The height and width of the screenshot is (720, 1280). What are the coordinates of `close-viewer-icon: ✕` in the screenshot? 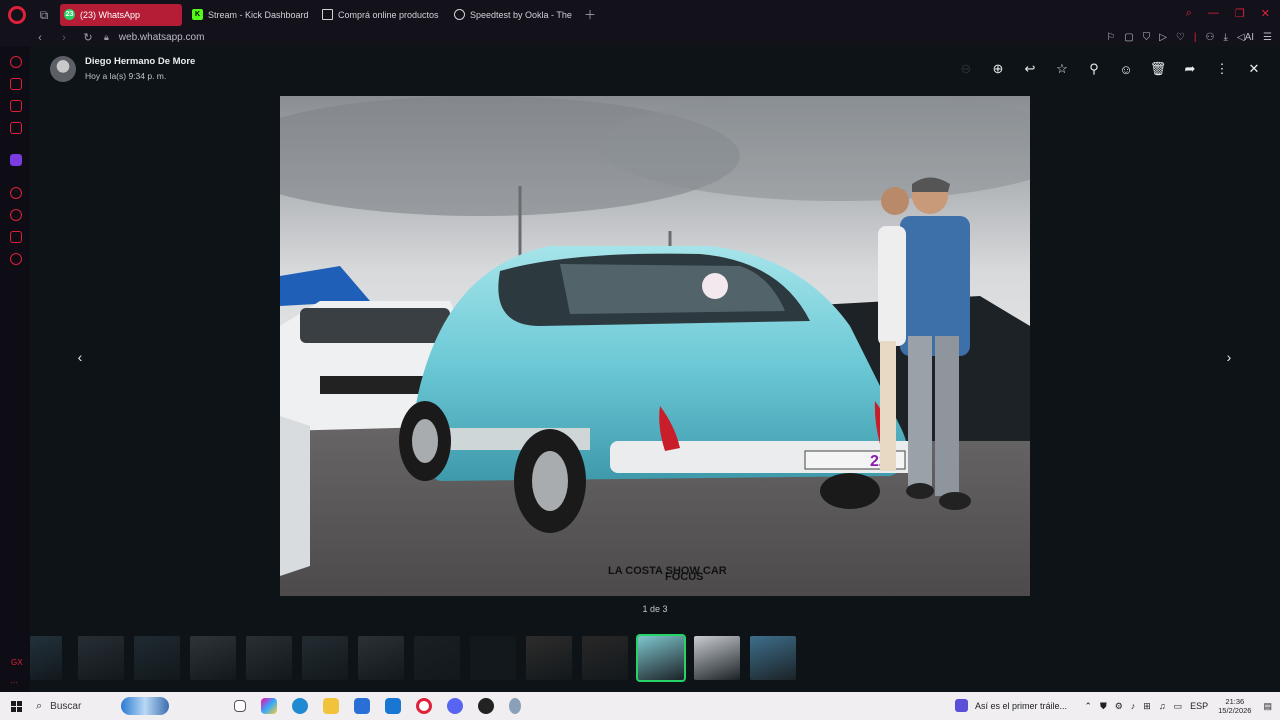 It's located at (1254, 69).